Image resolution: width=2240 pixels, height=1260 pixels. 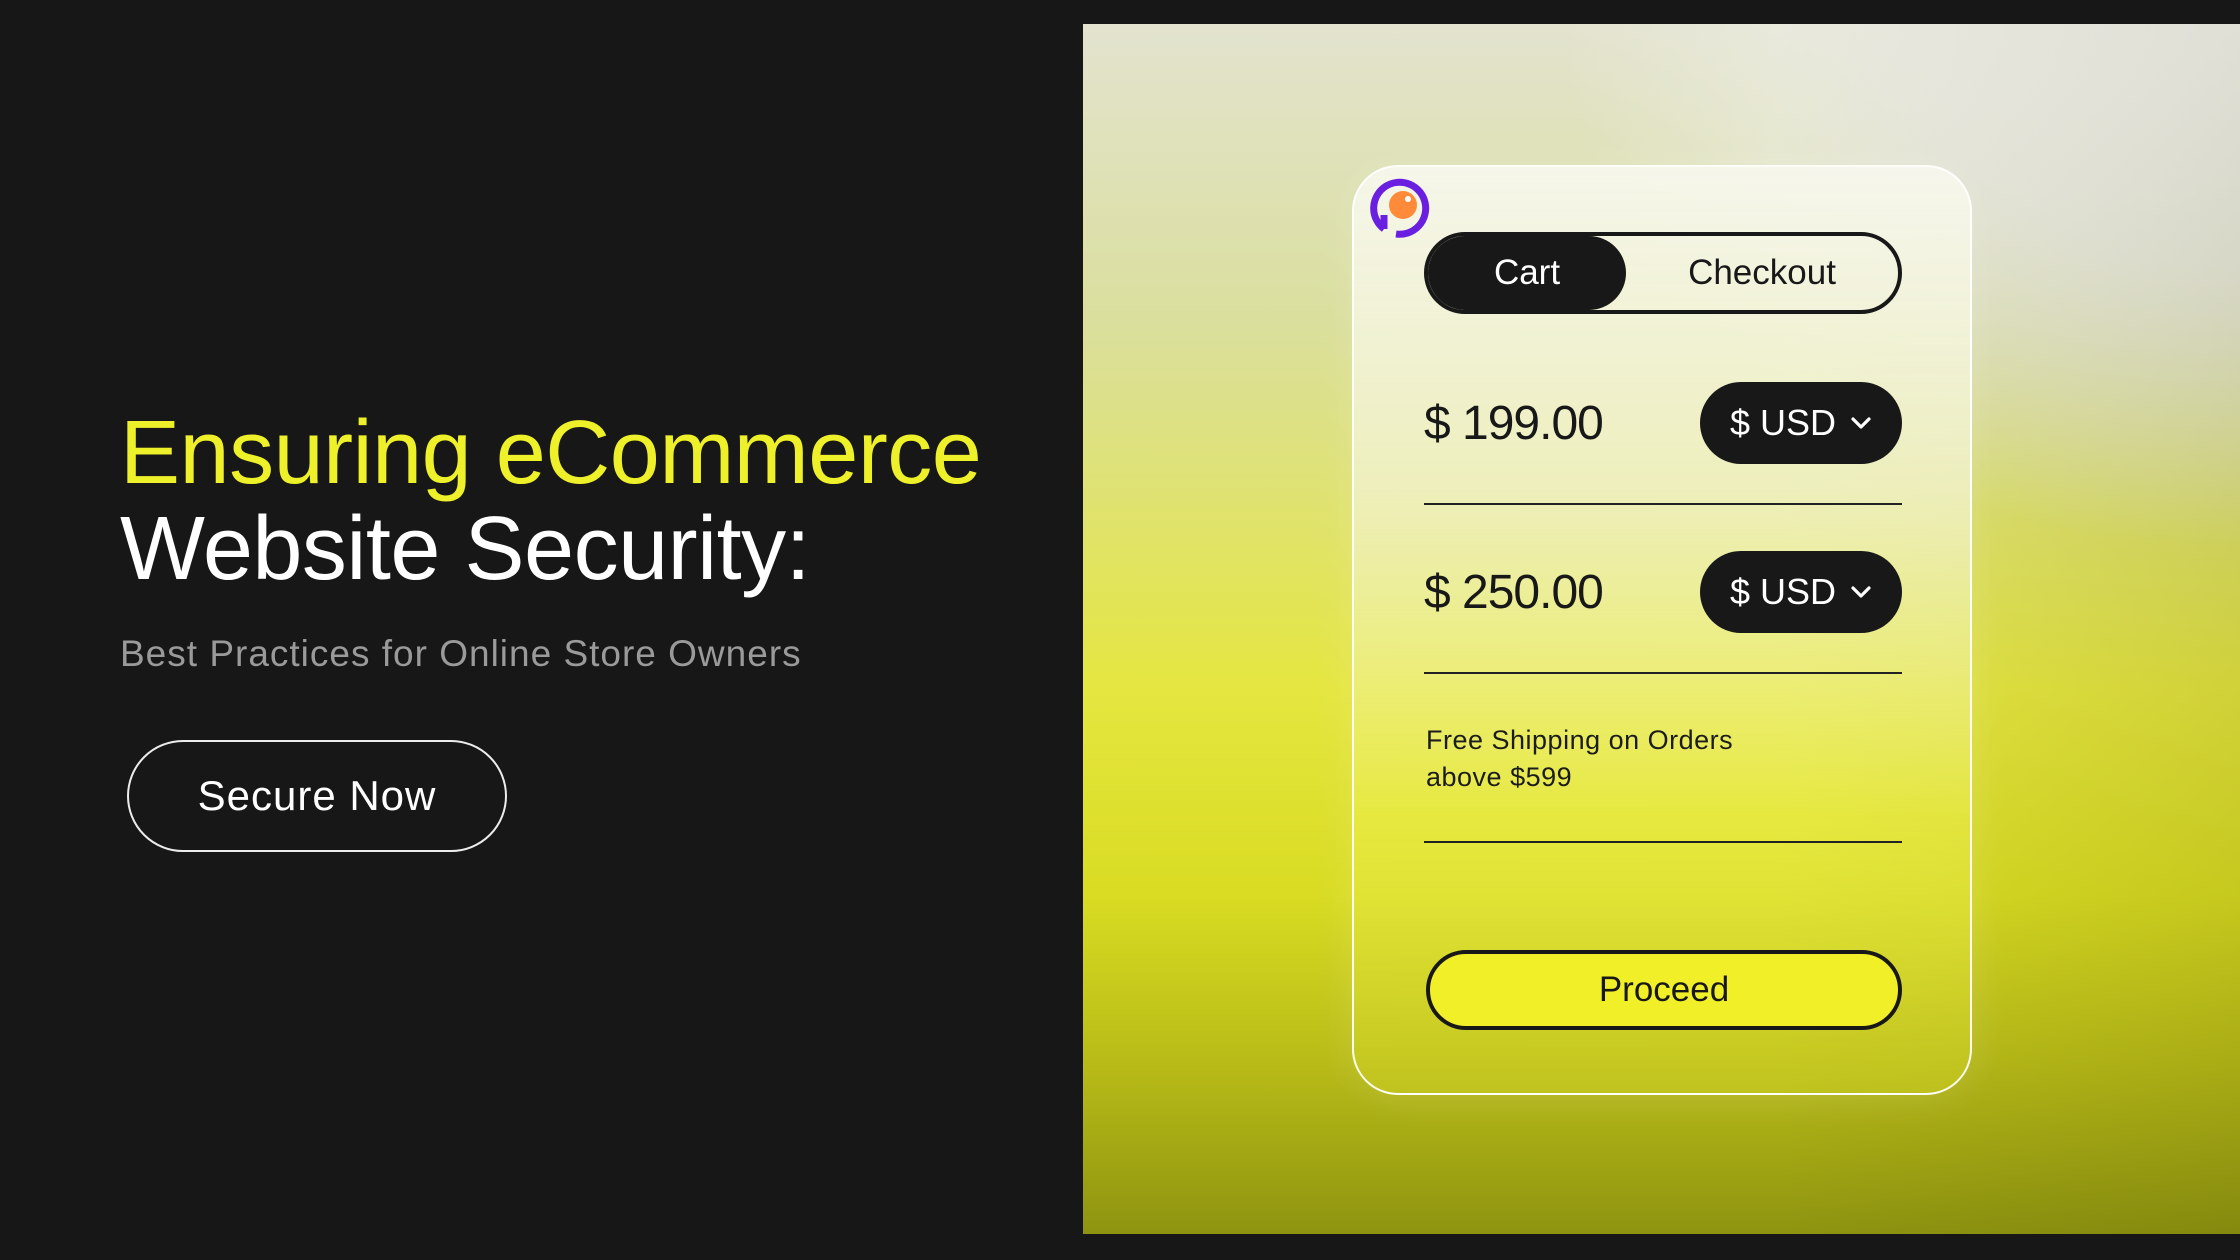 I want to click on title-main: Website Security:, so click(x=465, y=549).